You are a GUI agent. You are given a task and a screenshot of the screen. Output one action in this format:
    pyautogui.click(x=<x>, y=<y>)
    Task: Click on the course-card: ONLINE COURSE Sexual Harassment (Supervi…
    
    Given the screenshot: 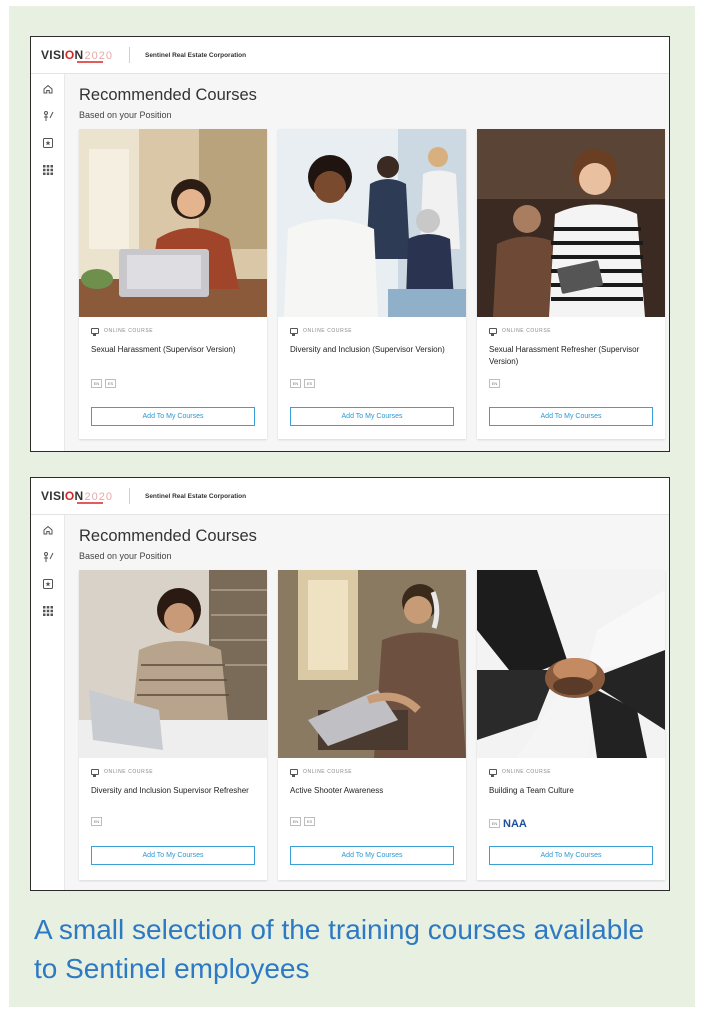 What is the action you would take?
    pyautogui.click(x=173, y=284)
    